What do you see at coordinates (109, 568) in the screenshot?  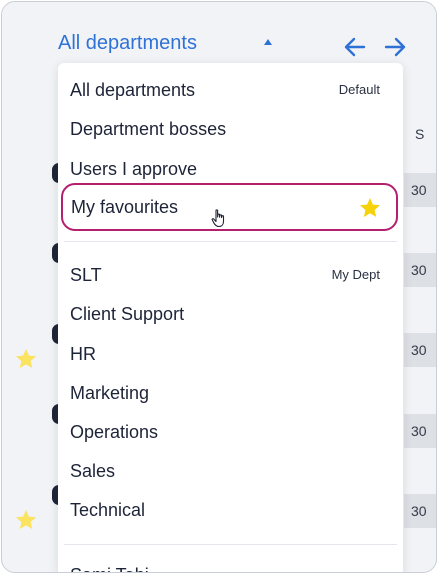 I see `menu-item-partial: Sami Tabi` at bounding box center [109, 568].